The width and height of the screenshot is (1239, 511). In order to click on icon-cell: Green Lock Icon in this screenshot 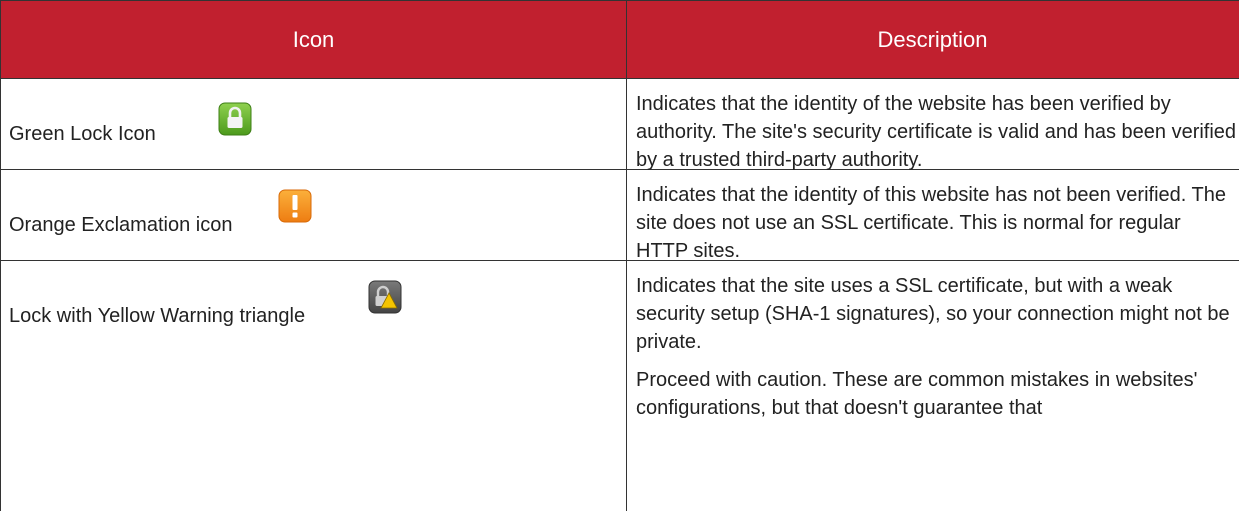, I will do `click(314, 124)`.